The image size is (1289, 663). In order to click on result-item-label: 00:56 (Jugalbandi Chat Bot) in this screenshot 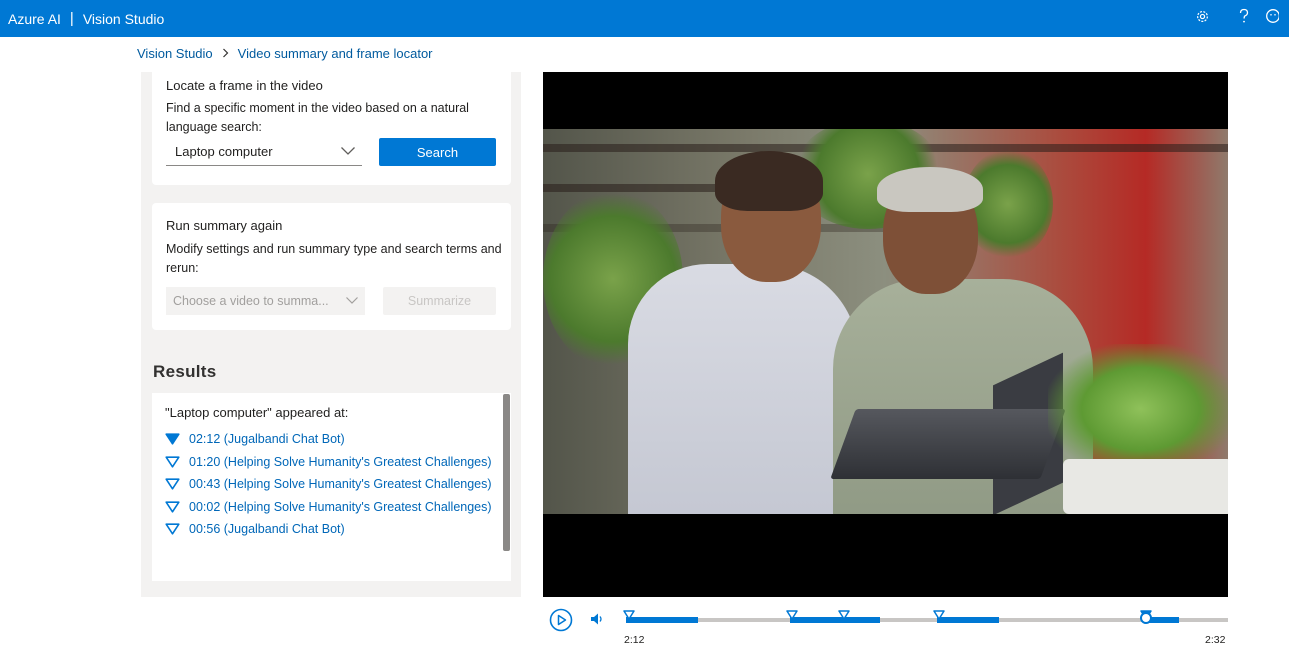, I will do `click(267, 529)`.